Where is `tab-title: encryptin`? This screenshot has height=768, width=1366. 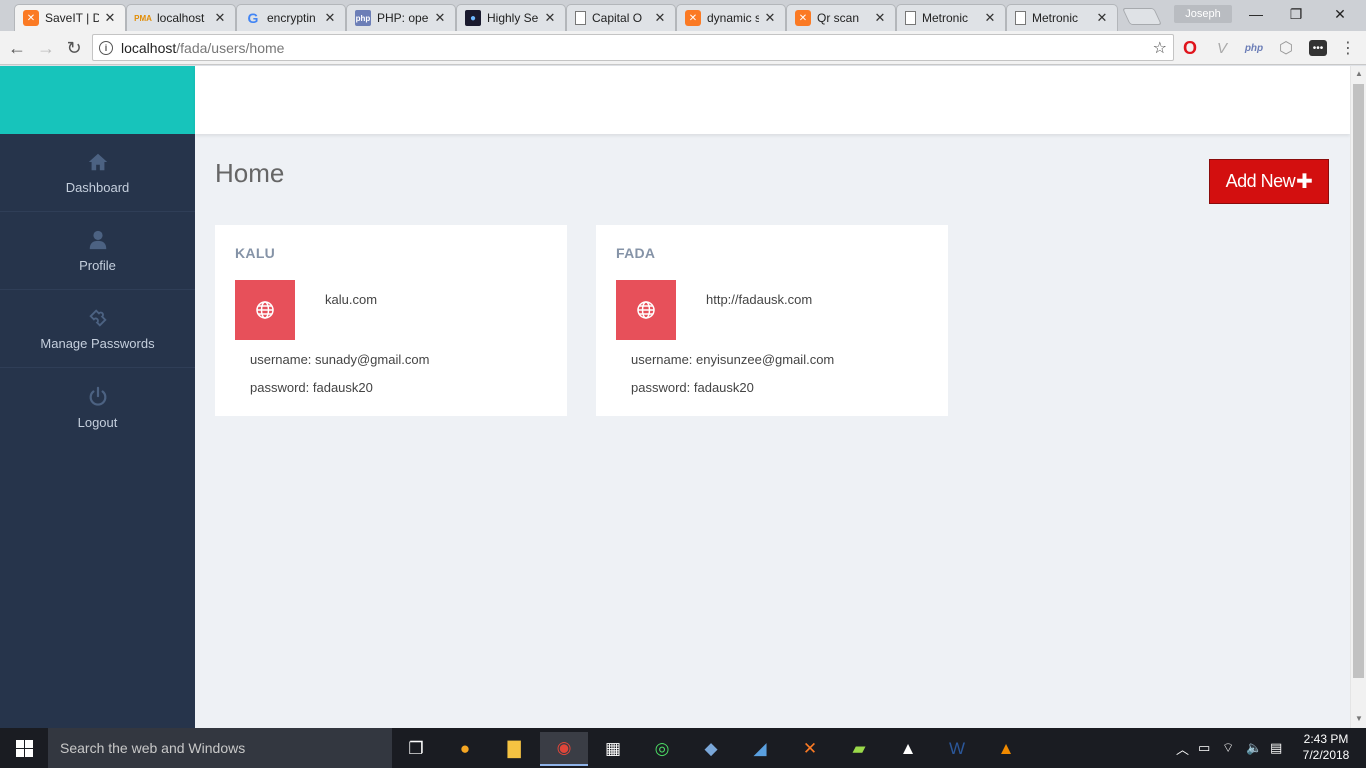 tab-title: encryptin is located at coordinates (291, 18).